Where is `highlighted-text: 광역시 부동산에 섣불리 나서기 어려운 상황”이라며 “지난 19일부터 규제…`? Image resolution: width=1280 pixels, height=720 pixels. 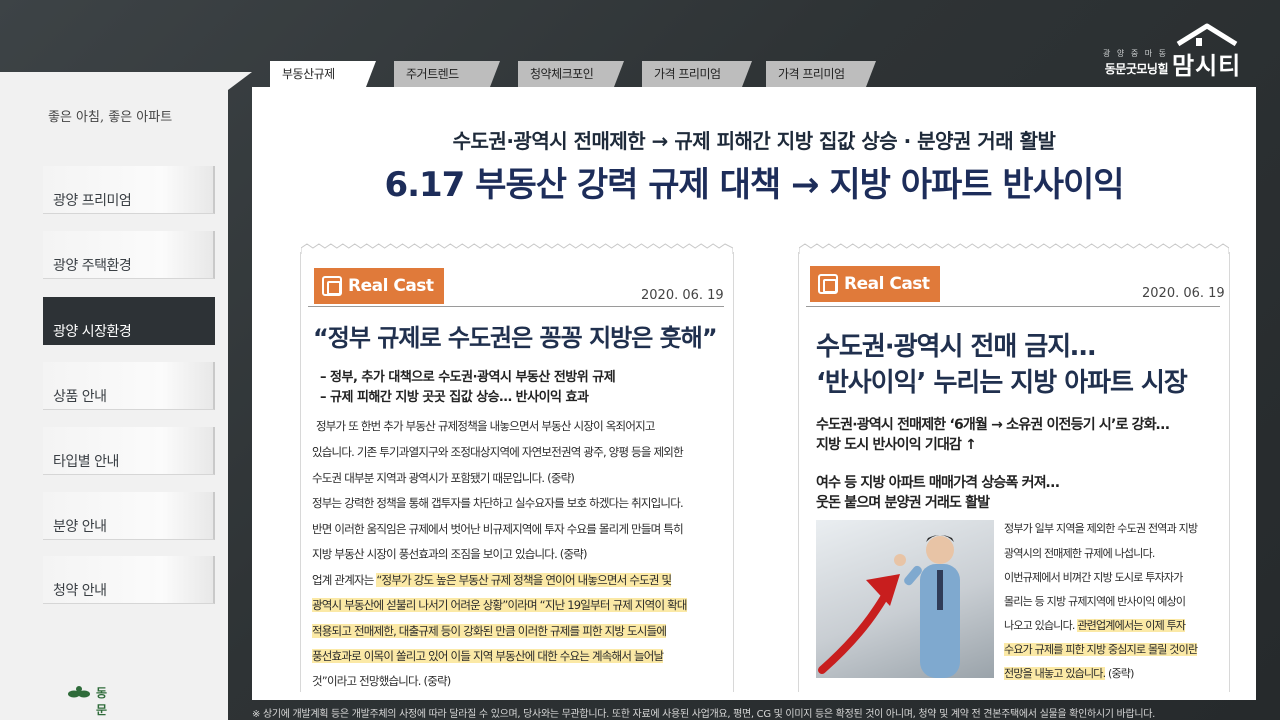
highlighted-text: 광역시 부동산에 섣불리 나서기 어려운 상황”이라며 “지난 19일부터 규제… is located at coordinates (499, 605).